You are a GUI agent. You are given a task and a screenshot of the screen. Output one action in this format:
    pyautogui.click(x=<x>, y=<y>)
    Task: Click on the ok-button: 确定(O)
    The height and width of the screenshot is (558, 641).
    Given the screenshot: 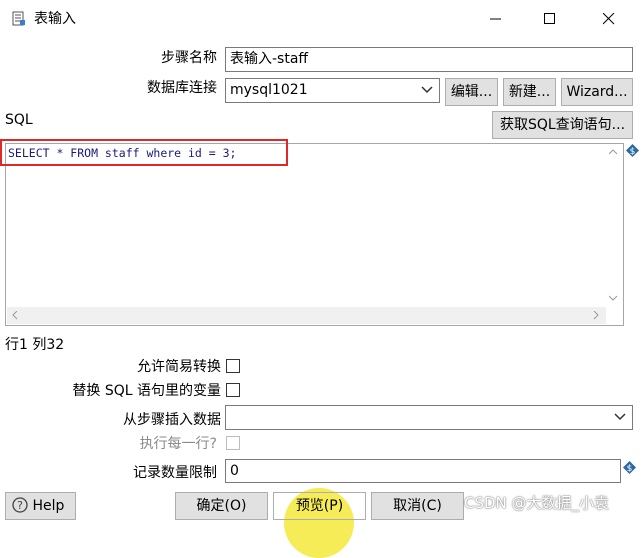 What is the action you would take?
    pyautogui.click(x=221, y=506)
    